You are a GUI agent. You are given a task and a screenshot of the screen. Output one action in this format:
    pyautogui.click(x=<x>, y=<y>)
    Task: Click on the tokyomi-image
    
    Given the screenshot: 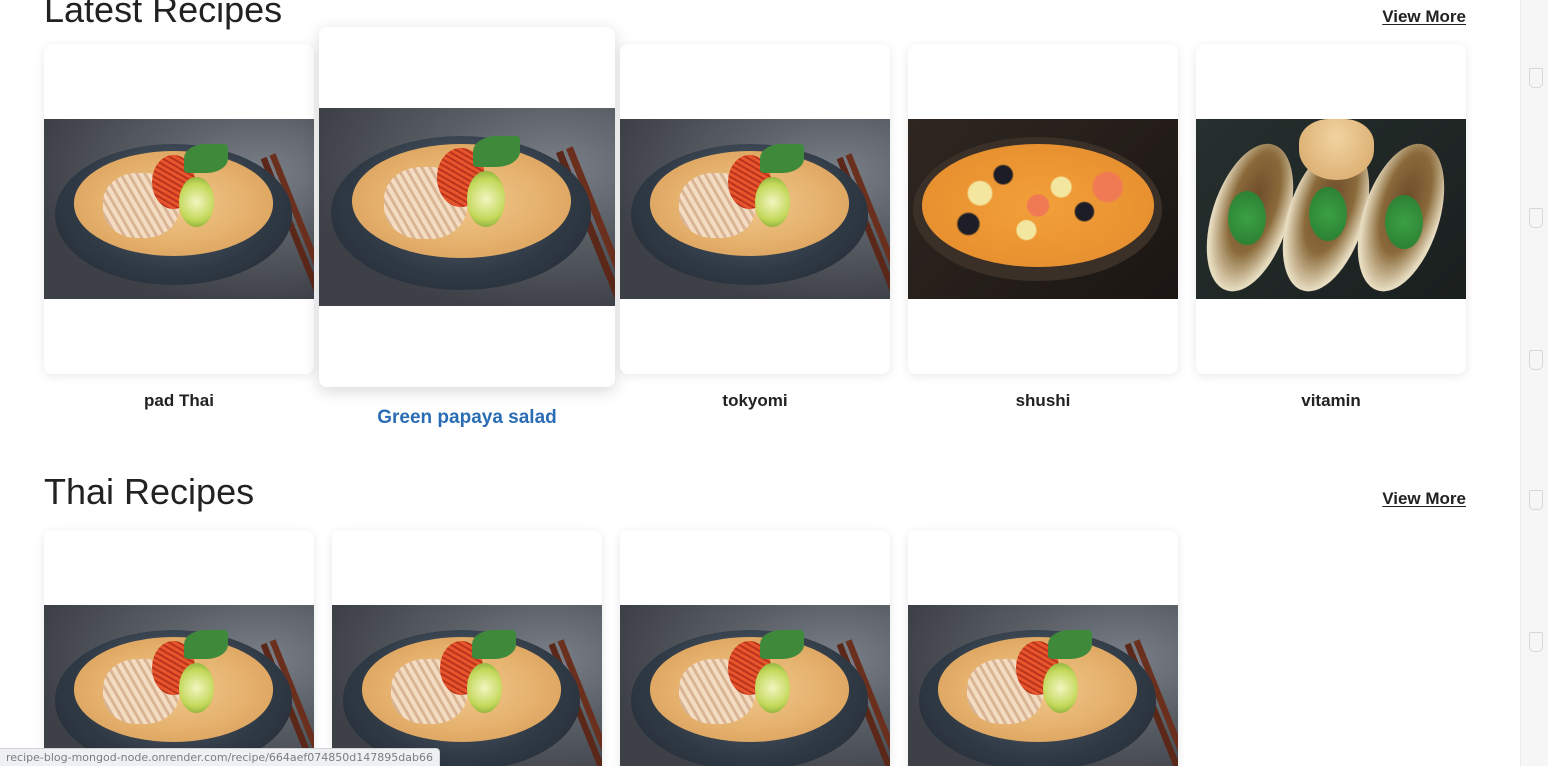 What is the action you would take?
    pyautogui.click(x=755, y=209)
    